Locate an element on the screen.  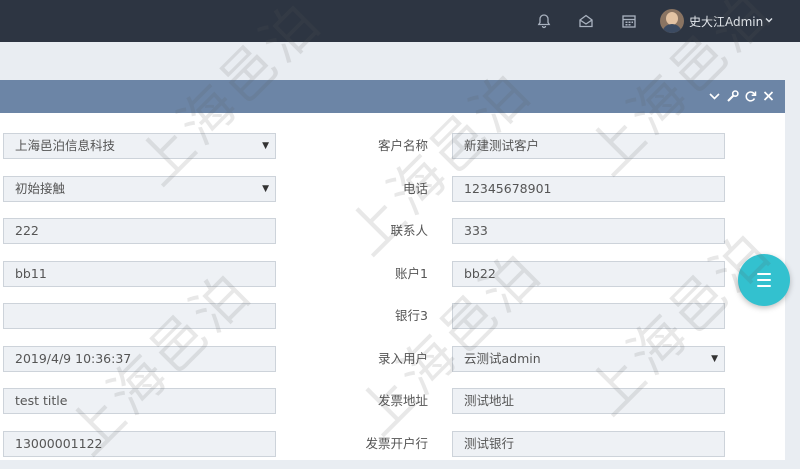
avatar is located at coordinates (672, 21).